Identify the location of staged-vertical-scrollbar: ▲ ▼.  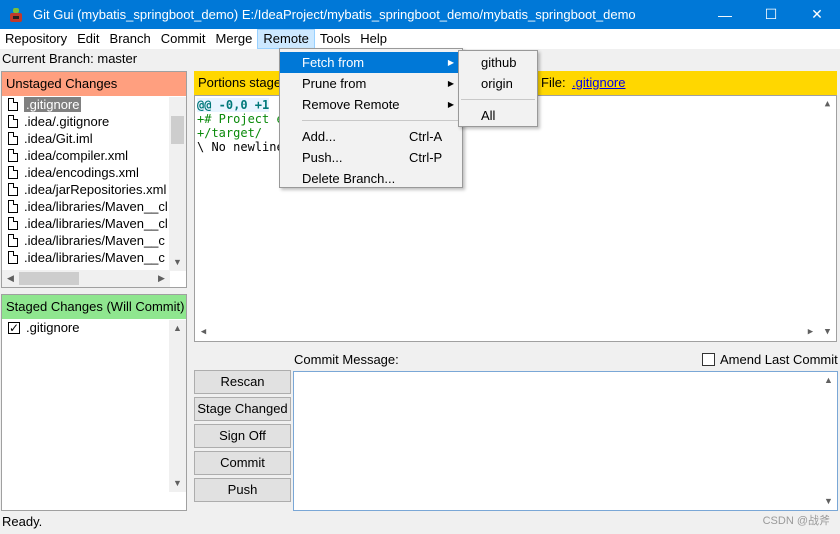
(177, 406).